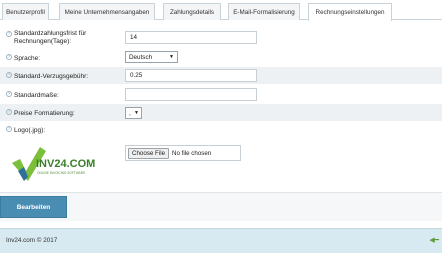  I want to click on tab-benutzerprofil: Benutzerprofil, so click(25, 11).